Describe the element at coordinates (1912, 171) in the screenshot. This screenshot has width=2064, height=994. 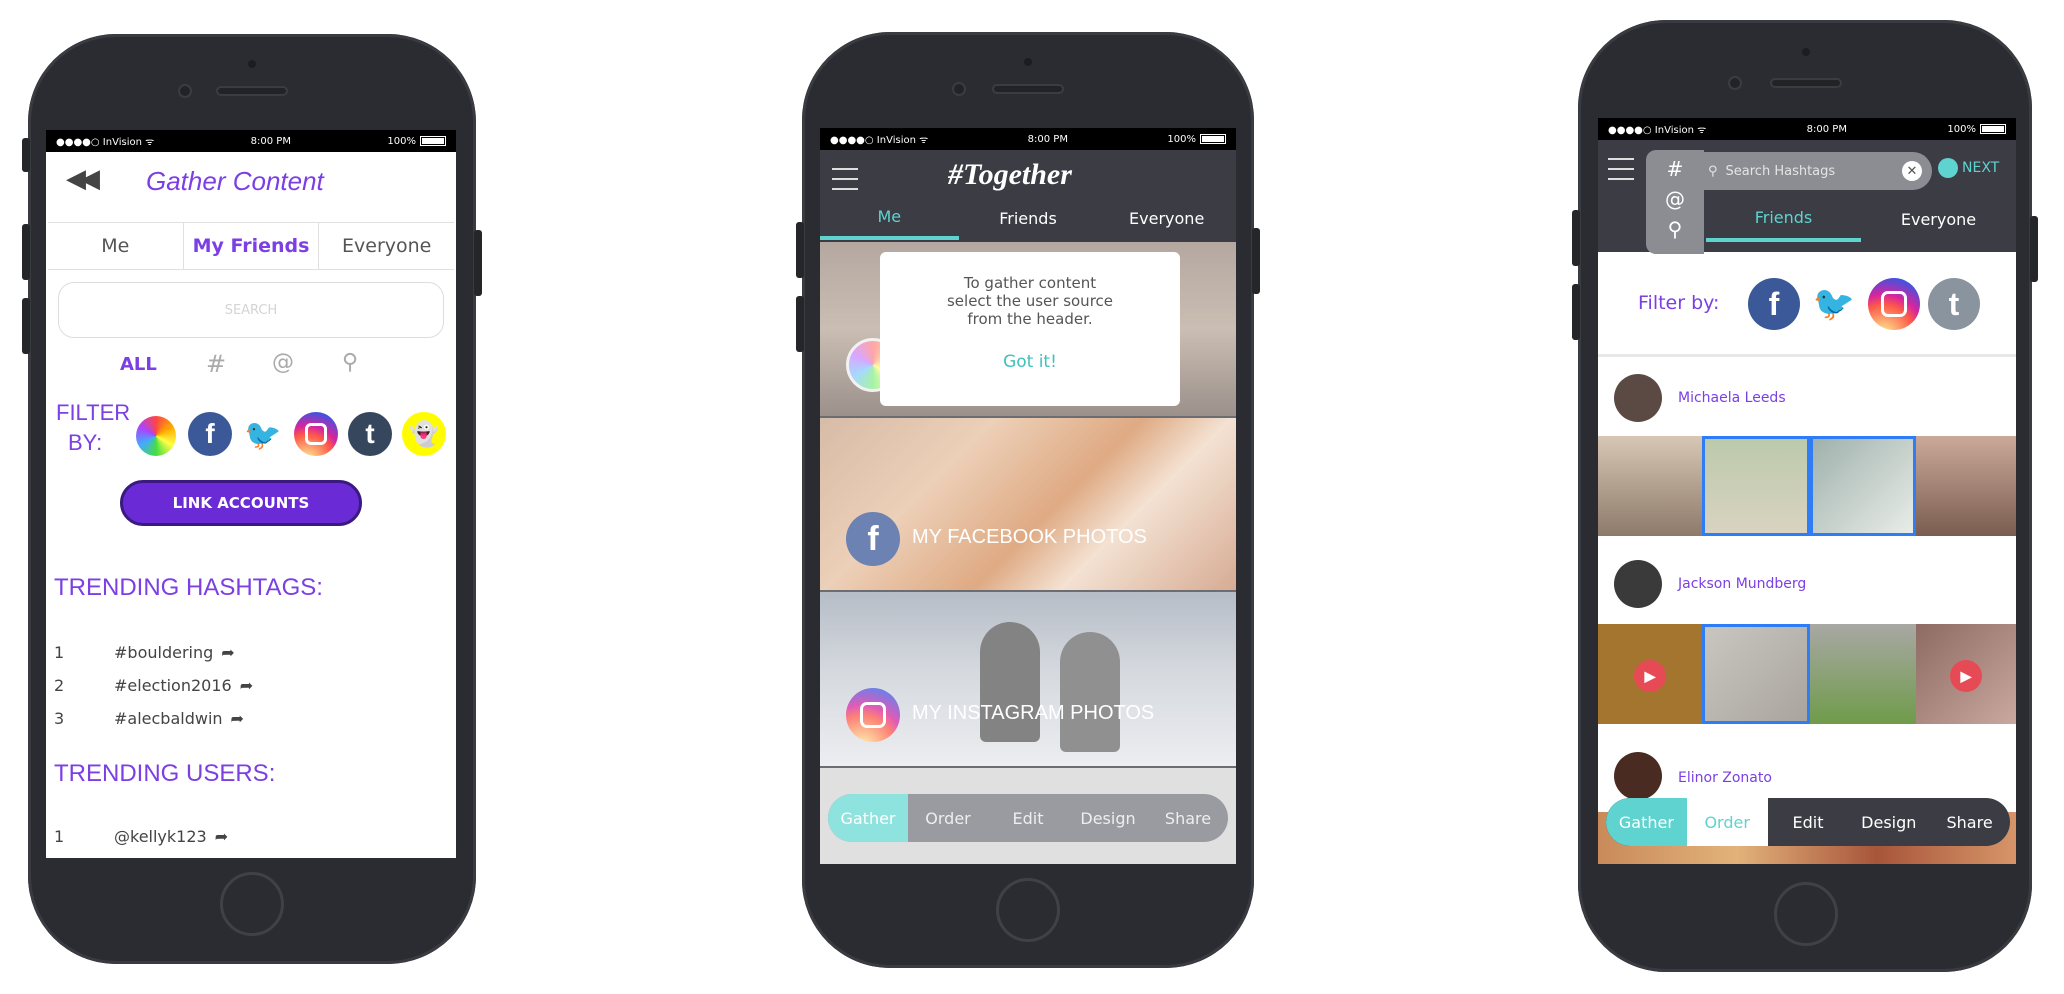
I see `clear-icon: ✕` at that location.